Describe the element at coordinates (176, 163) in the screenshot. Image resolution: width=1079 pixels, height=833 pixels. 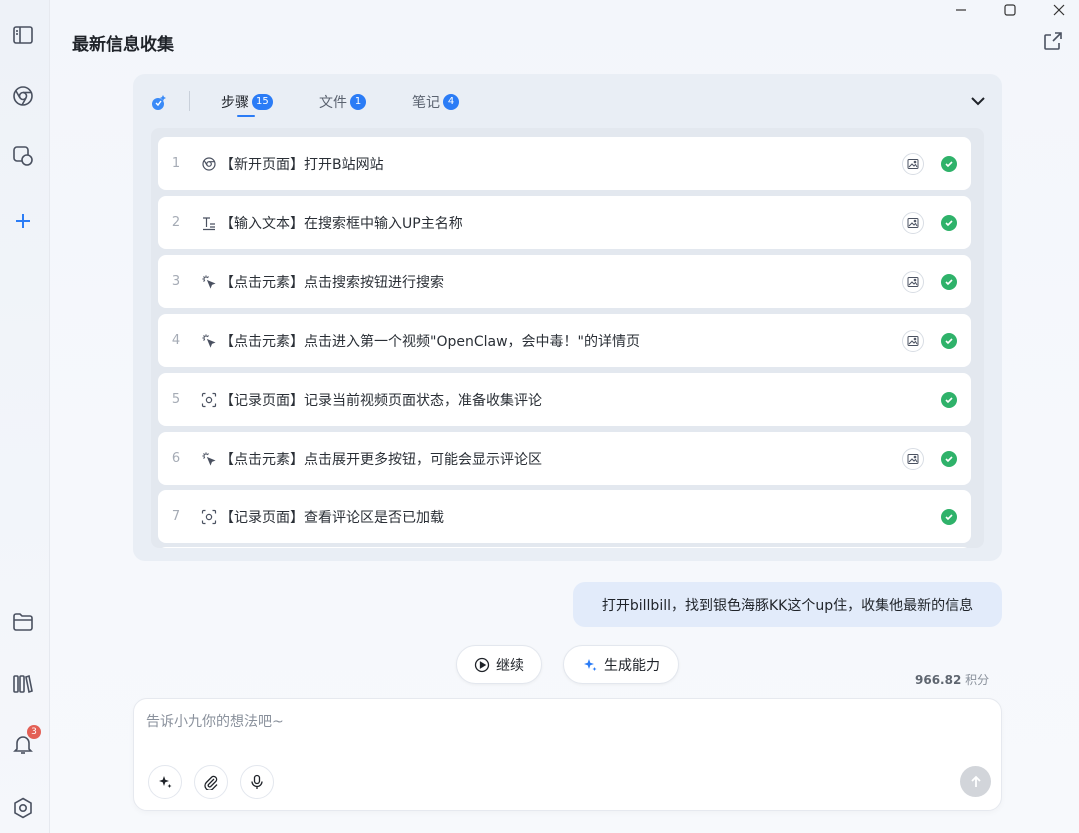
I see `step-number: 1` at that location.